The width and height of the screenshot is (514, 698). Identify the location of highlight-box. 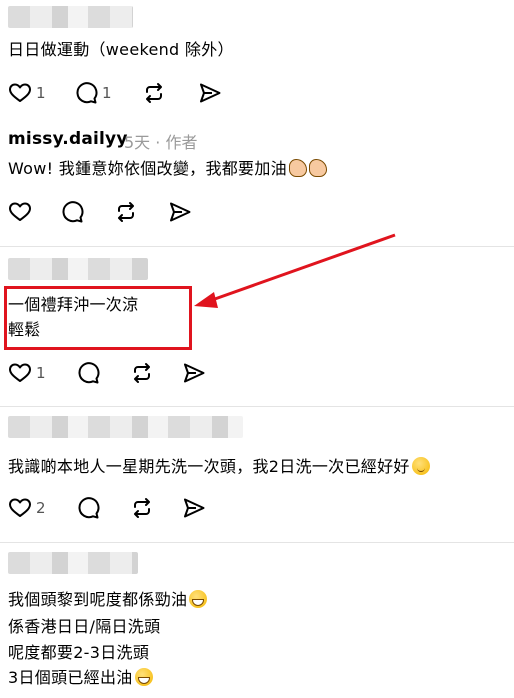
(98, 318).